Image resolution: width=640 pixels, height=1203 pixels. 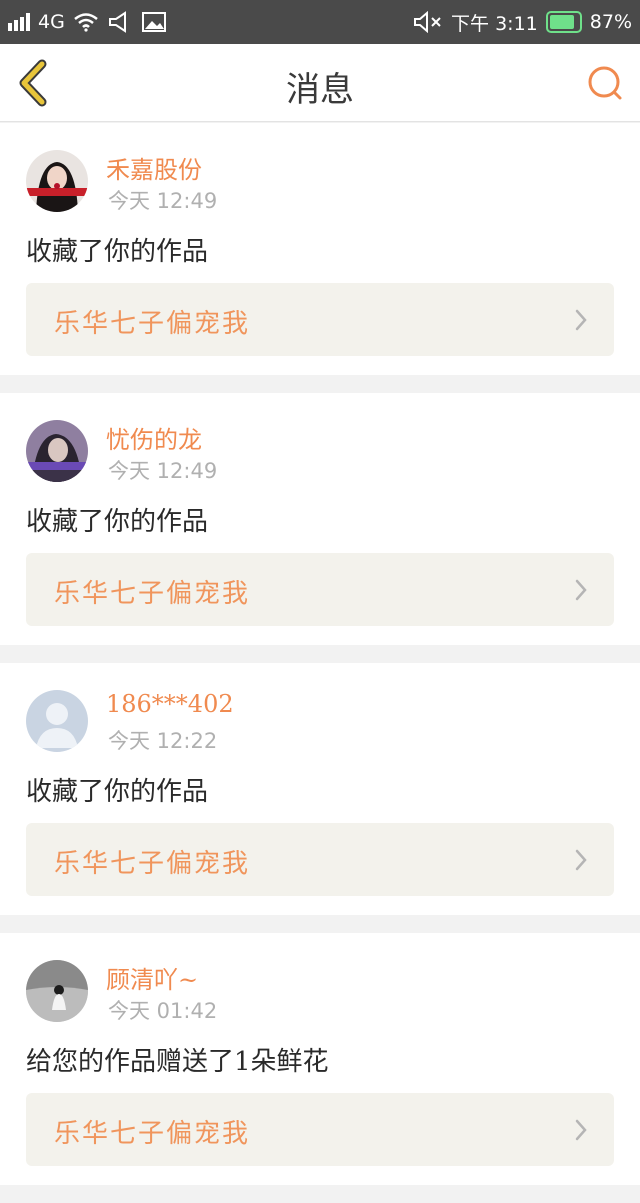 What do you see at coordinates (154, 167) in the screenshot?
I see `username: 禾嘉股份` at bounding box center [154, 167].